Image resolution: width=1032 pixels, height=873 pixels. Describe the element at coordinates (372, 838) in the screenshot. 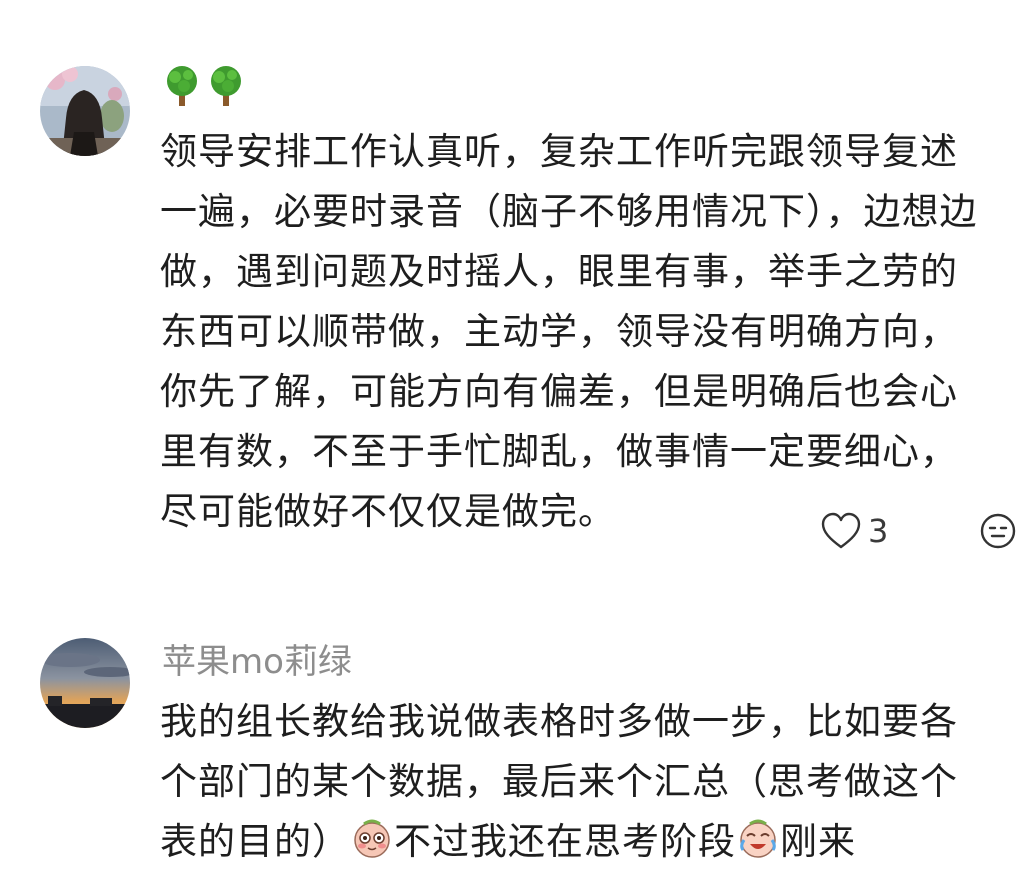

I see `shy-face-icon` at that location.